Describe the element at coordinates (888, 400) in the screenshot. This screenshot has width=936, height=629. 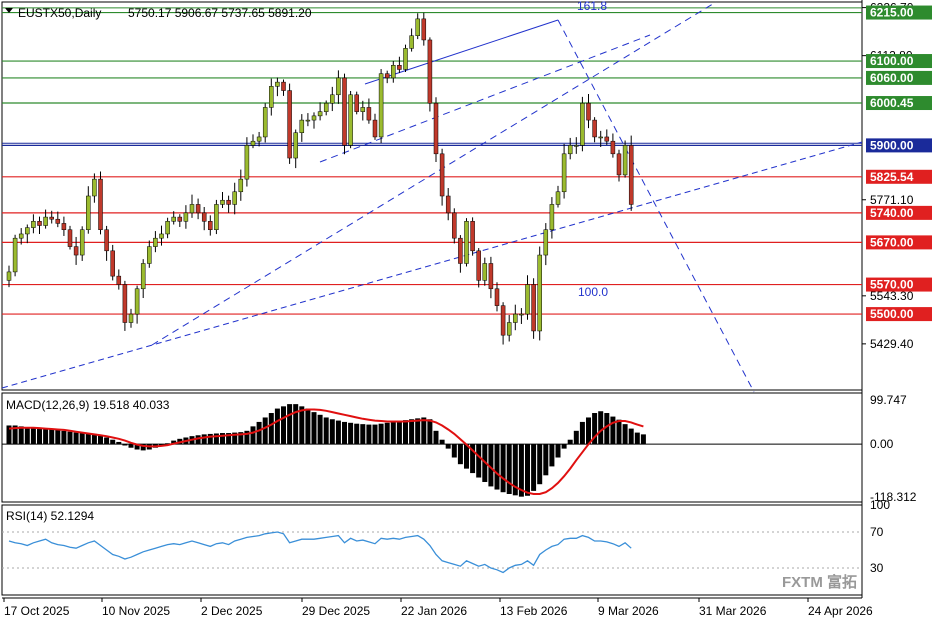
I see `macd-tick-label: 99.747` at that location.